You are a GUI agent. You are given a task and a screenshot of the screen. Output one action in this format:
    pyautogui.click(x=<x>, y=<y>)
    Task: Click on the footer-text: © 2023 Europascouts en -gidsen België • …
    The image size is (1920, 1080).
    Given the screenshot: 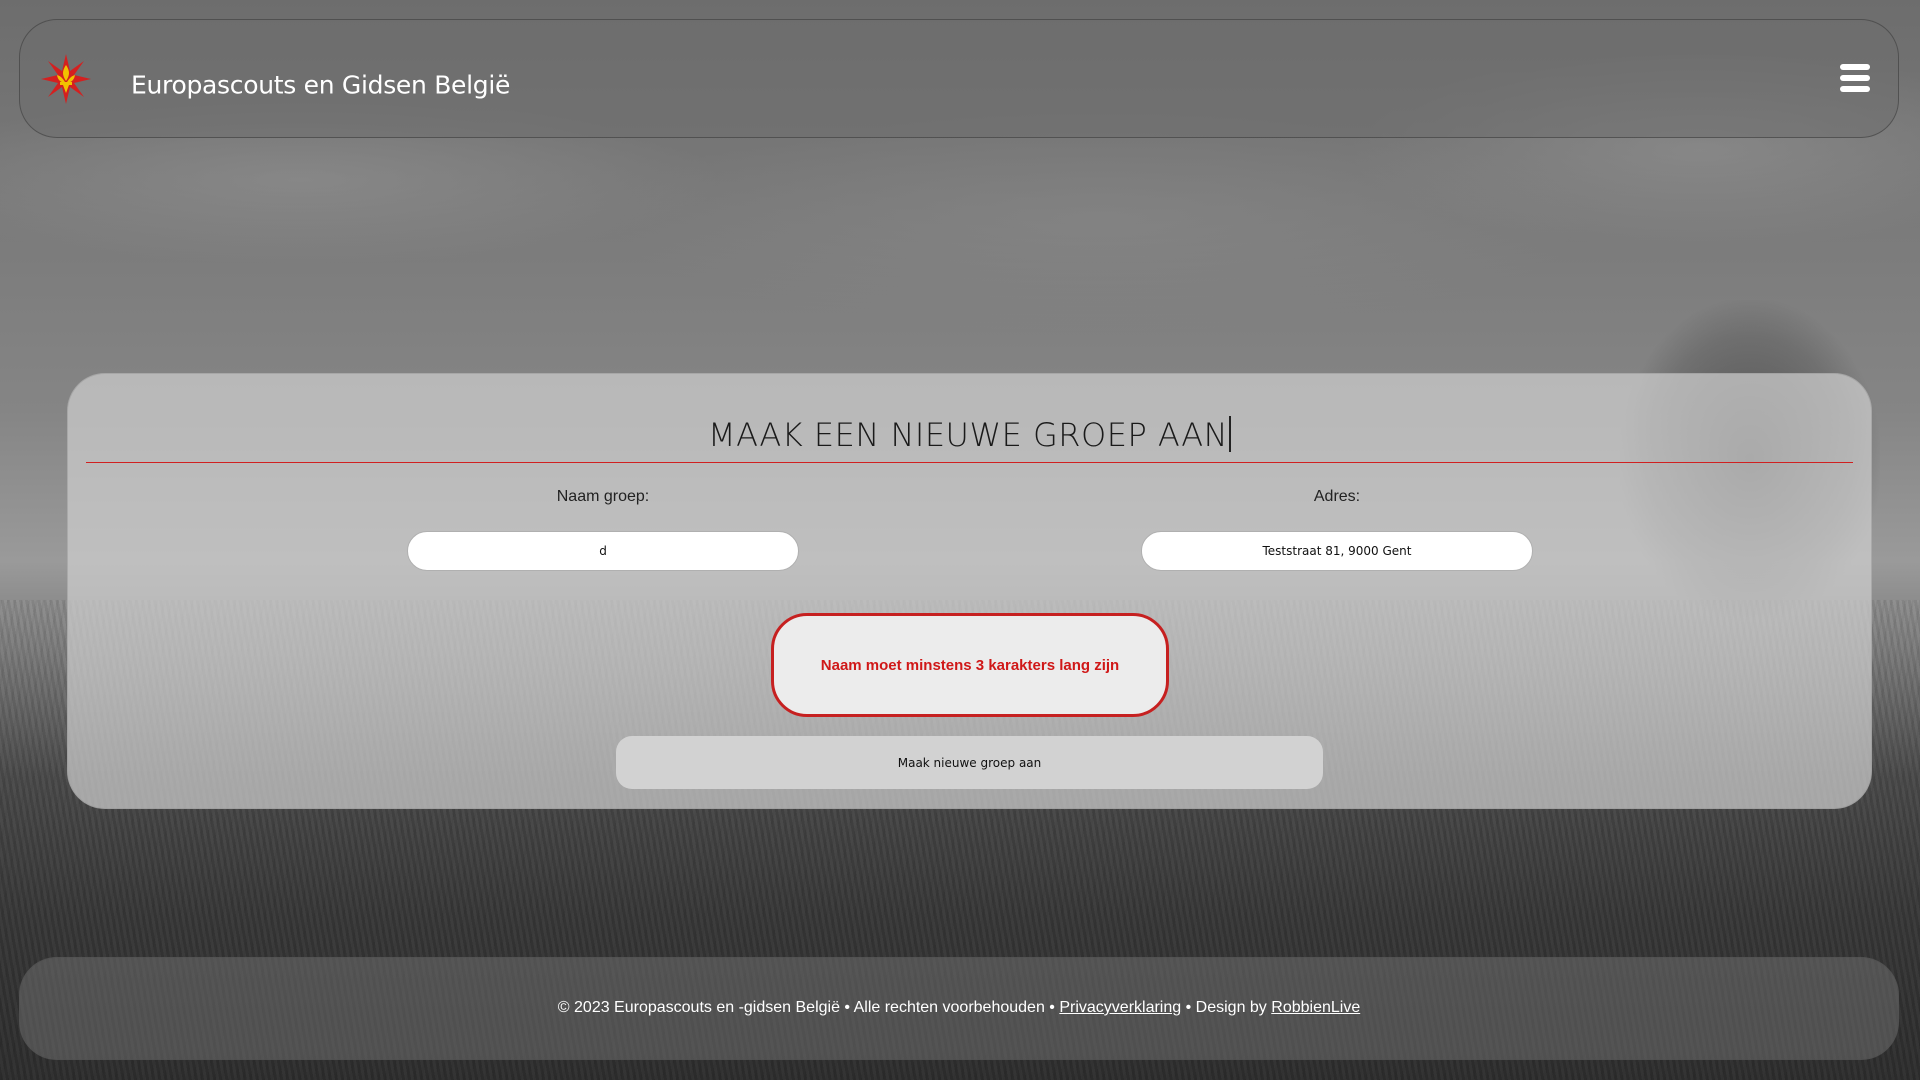 What is the action you would take?
    pyautogui.click(x=959, y=1008)
    